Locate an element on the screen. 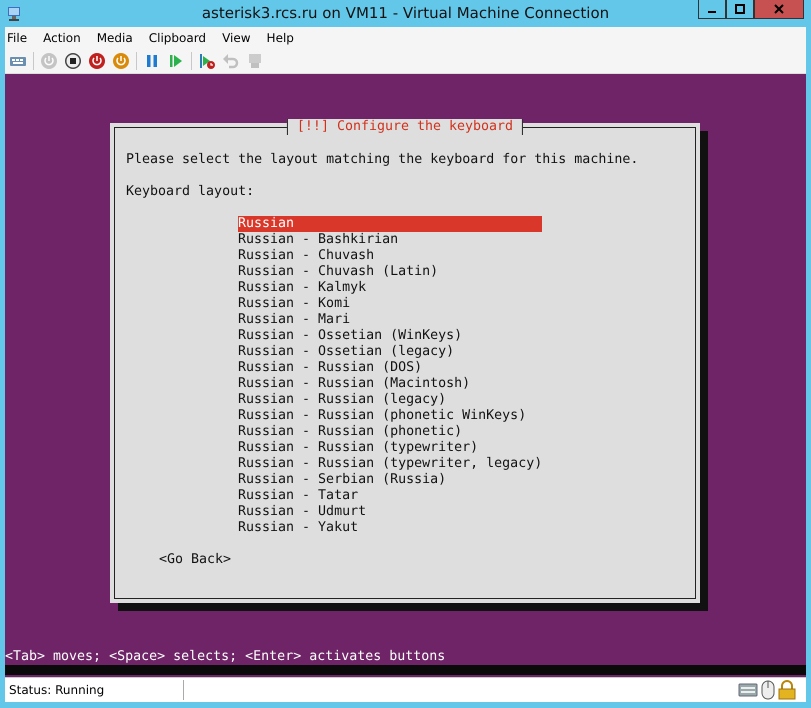 The width and height of the screenshot is (811, 708). layout-option: Russian - Bashkirian is located at coordinates (390, 240).